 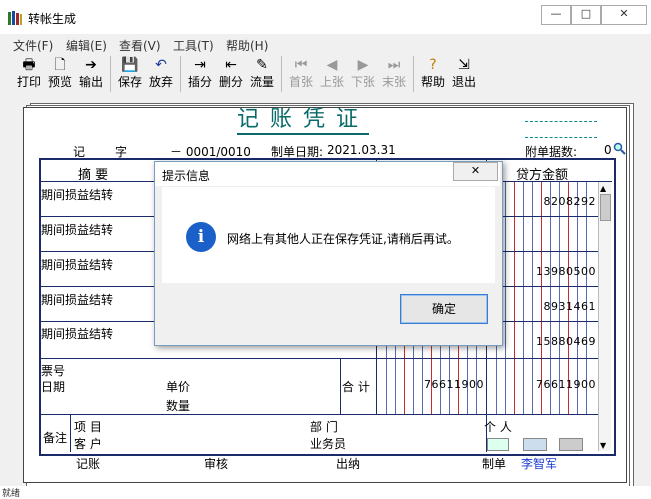 I want to click on printer-icon: 🖶, so click(x=29, y=65).